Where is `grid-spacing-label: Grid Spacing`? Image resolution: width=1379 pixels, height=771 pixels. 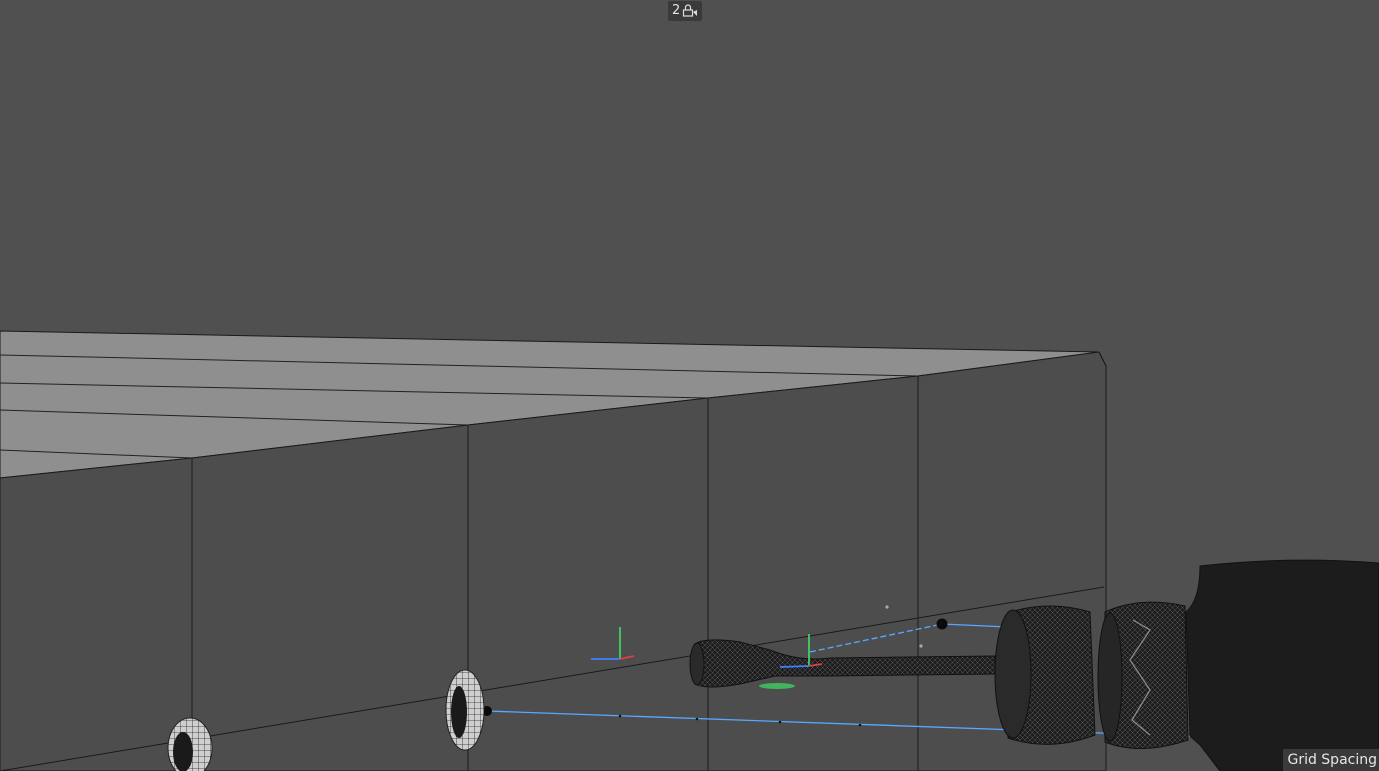
grid-spacing-label: Grid Spacing is located at coordinates (1331, 760).